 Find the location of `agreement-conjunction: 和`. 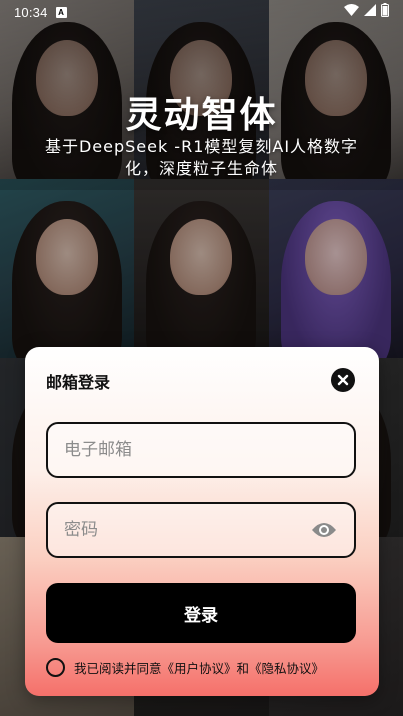

agreement-conjunction: 和 is located at coordinates (243, 668).